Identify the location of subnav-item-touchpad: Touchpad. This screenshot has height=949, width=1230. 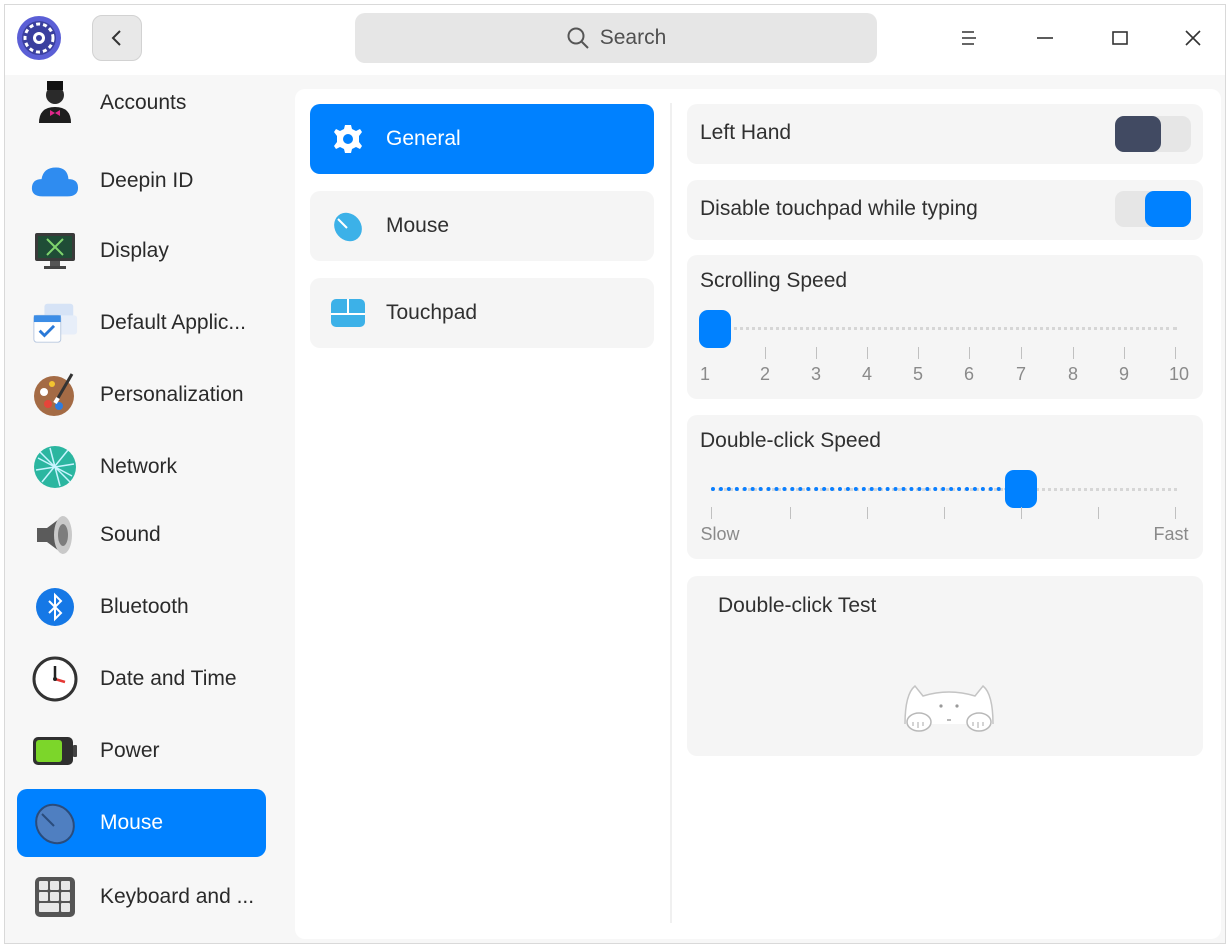
(482, 313).